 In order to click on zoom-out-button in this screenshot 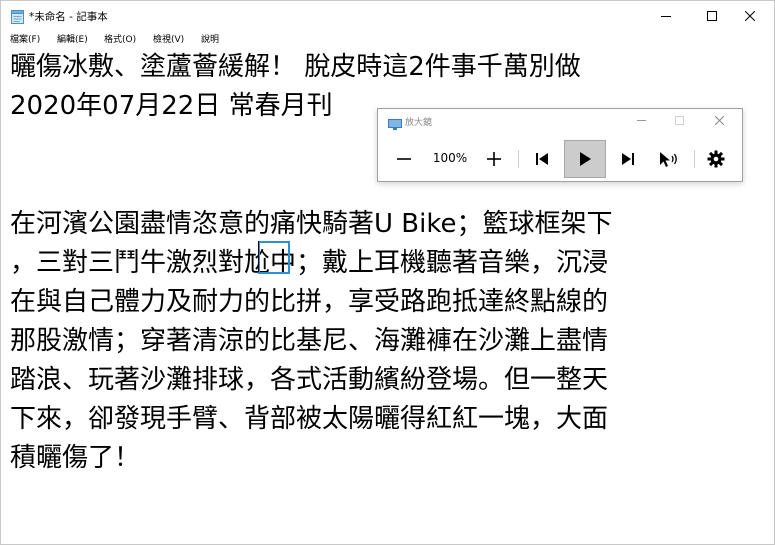, I will do `click(404, 159)`.